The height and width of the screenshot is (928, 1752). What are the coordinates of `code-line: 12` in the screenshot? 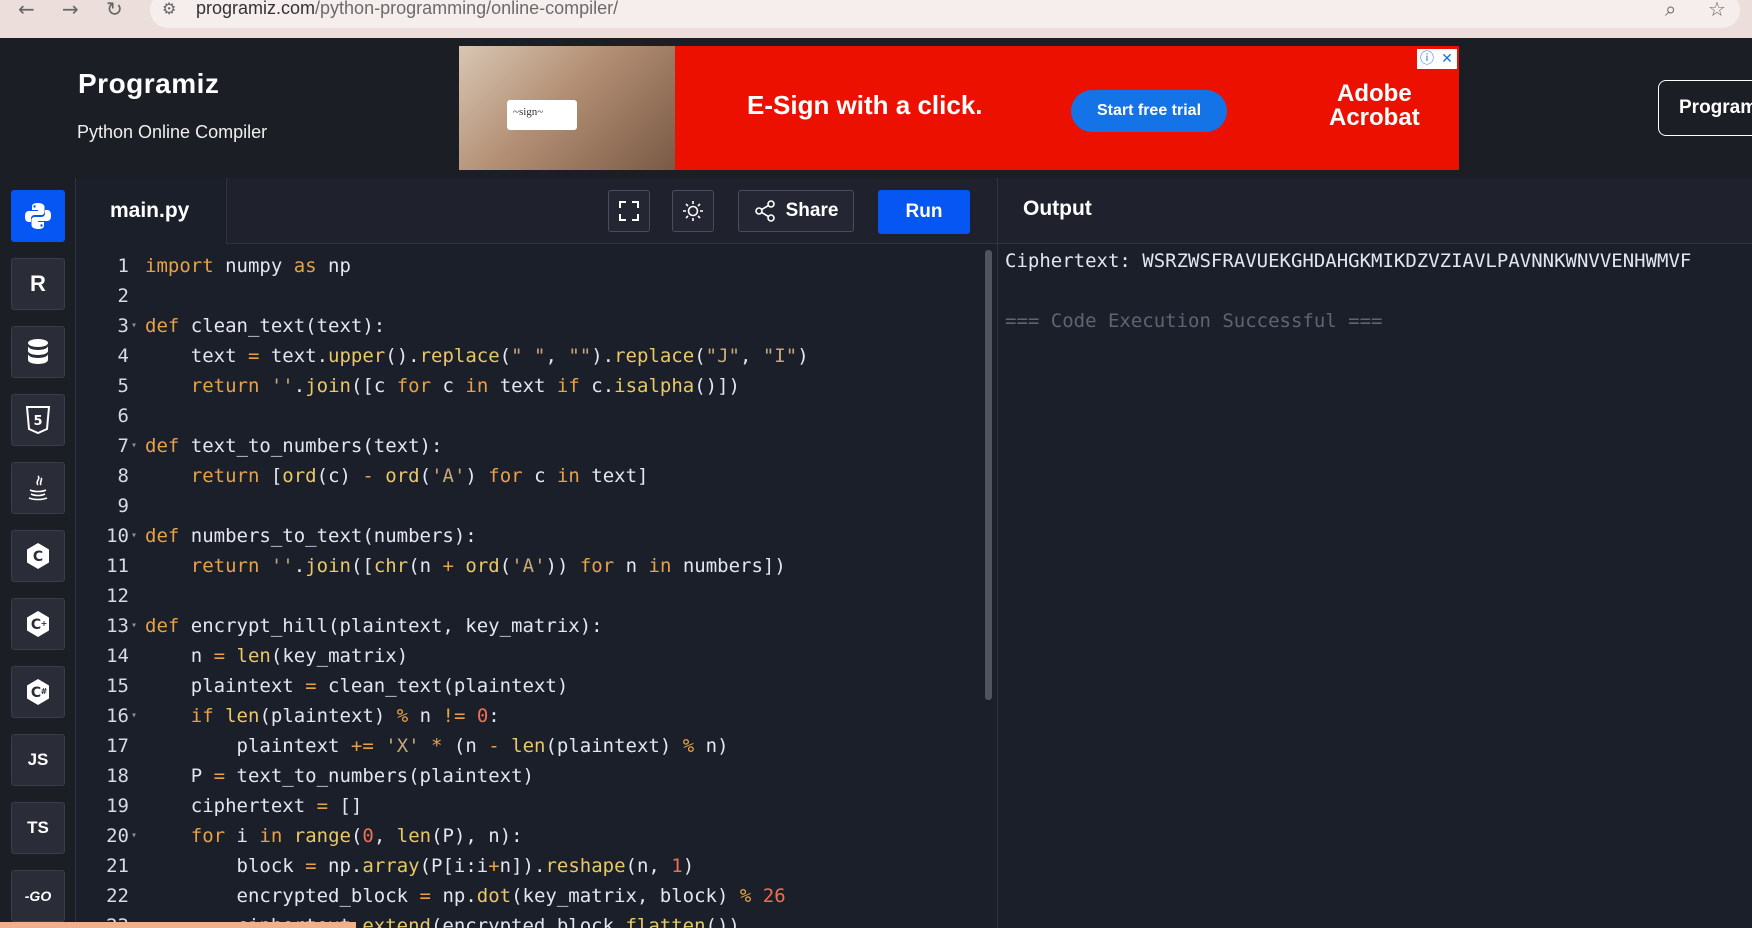 It's located at (527, 596).